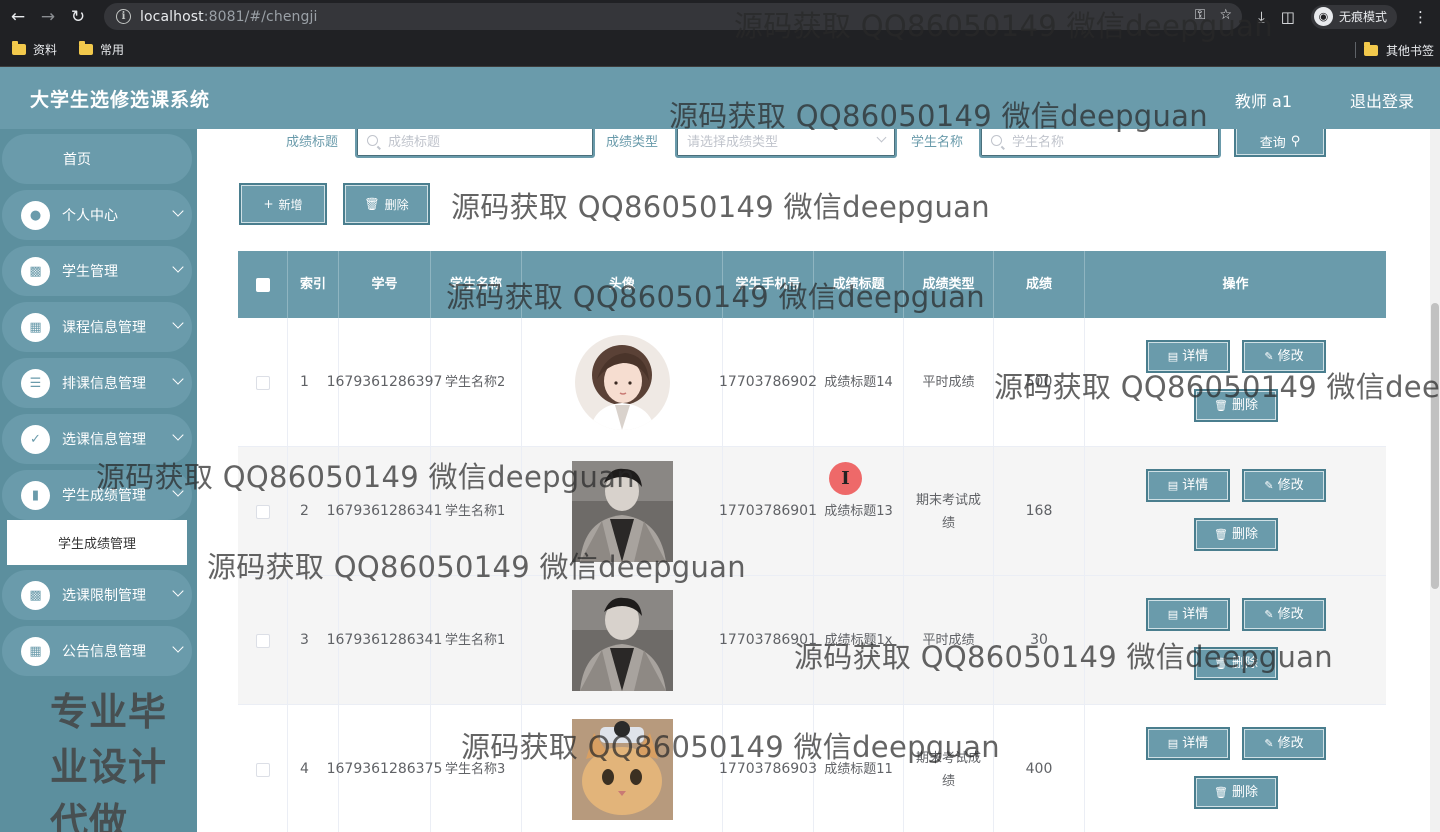 The height and width of the screenshot is (832, 1440). Describe the element at coordinates (313, 284) in the screenshot. I see `col-index: 索引` at that location.